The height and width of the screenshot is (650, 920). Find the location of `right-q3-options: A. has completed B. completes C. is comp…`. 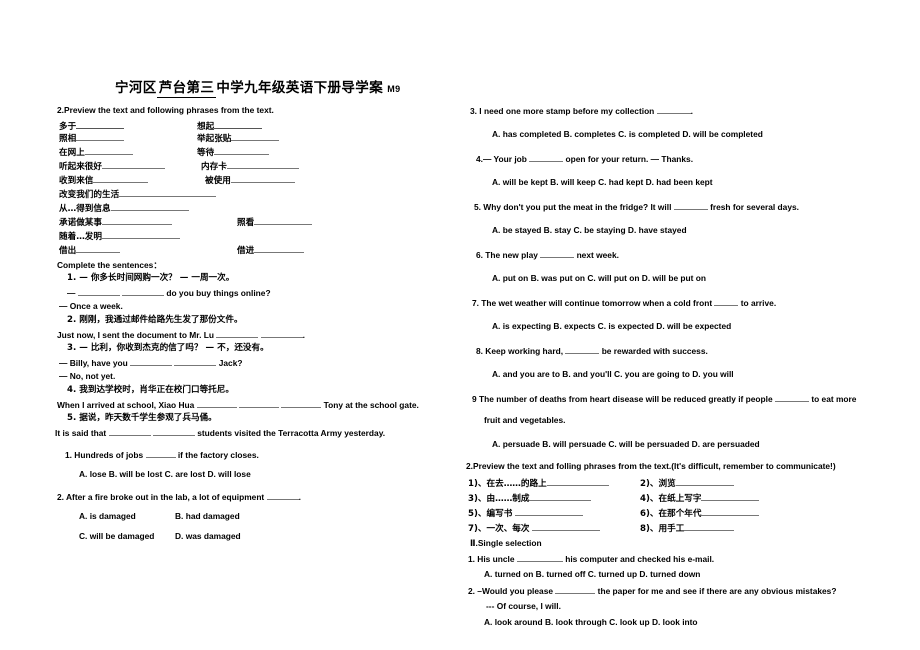

right-q3-options: A. has completed B. completes C. is comp… is located at coordinates (627, 134).